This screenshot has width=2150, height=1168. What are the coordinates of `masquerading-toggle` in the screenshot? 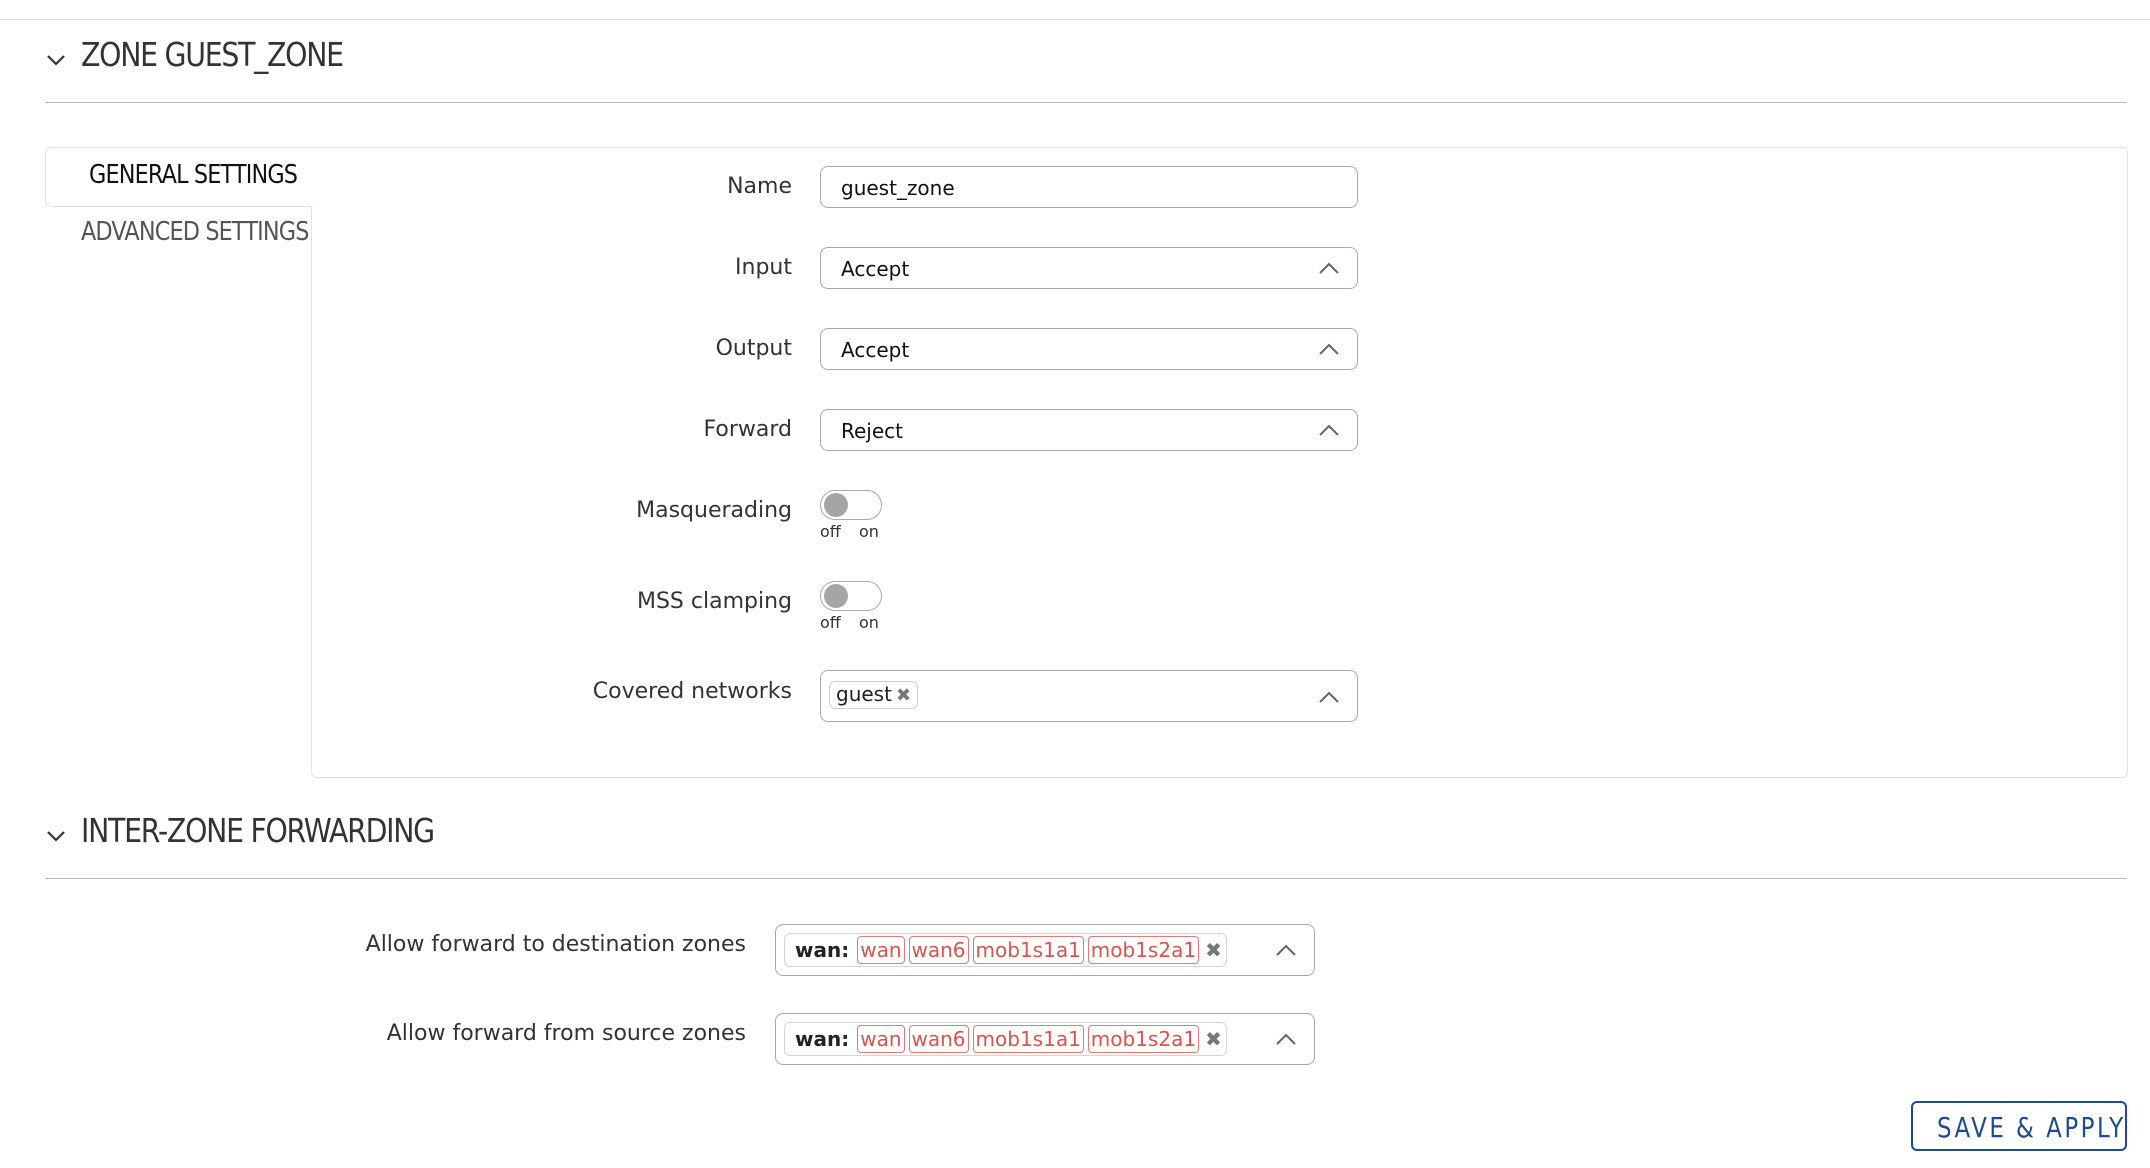 It's located at (851, 505).